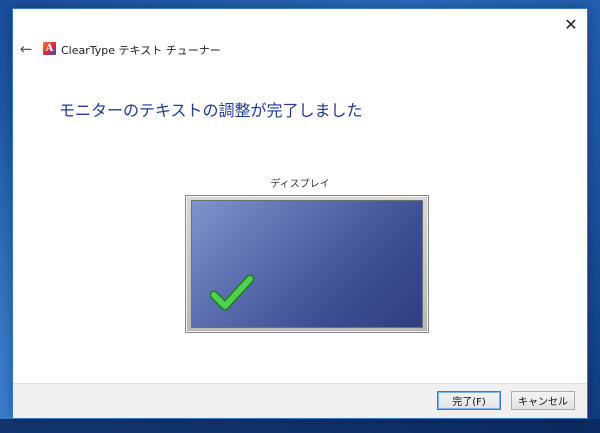 This screenshot has height=433, width=600. I want to click on monitor-screen, so click(307, 264).